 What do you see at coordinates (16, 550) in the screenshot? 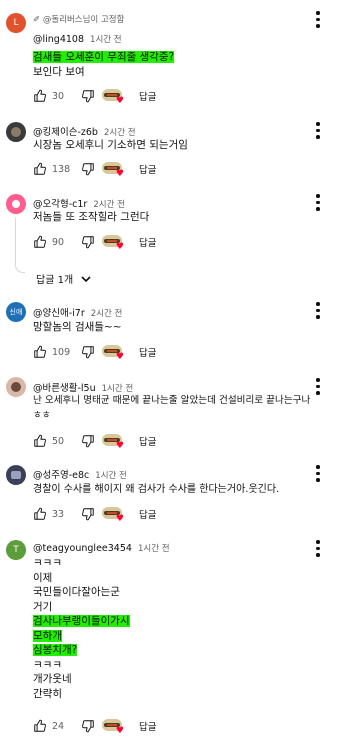
I see `avatar: T` at bounding box center [16, 550].